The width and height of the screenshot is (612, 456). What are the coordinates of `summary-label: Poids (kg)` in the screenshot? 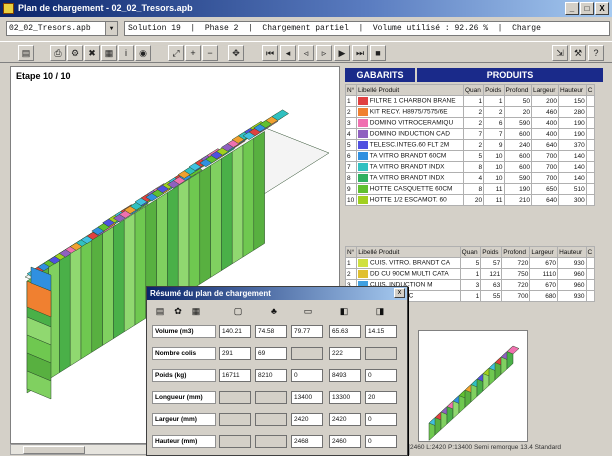 It's located at (184, 375).